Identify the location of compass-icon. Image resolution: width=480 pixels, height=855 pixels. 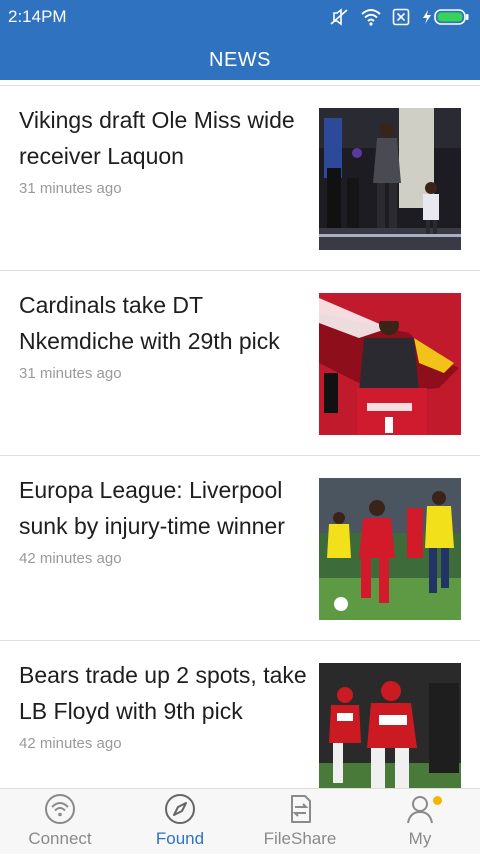
(180, 809).